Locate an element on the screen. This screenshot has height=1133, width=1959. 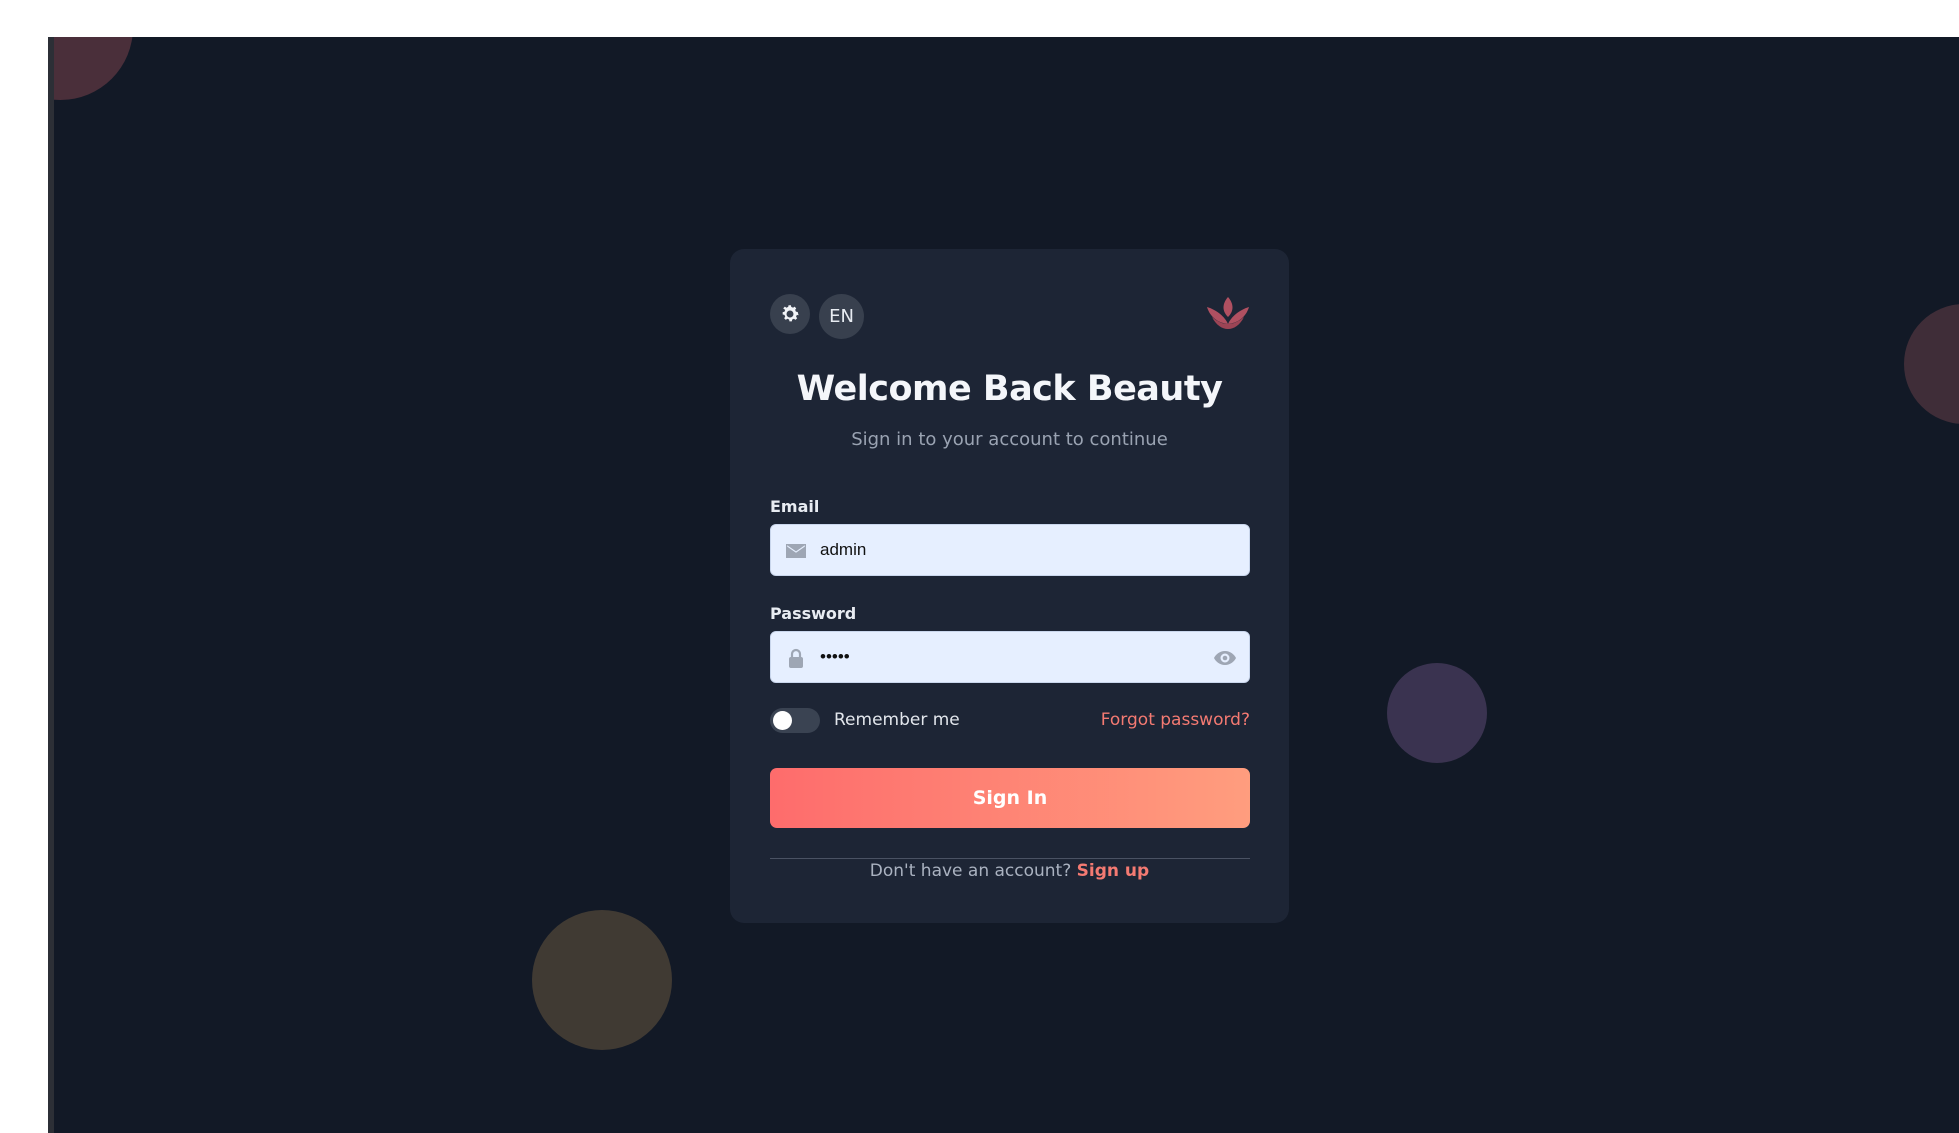
password-field-wrapper is located at coordinates (1010, 657).